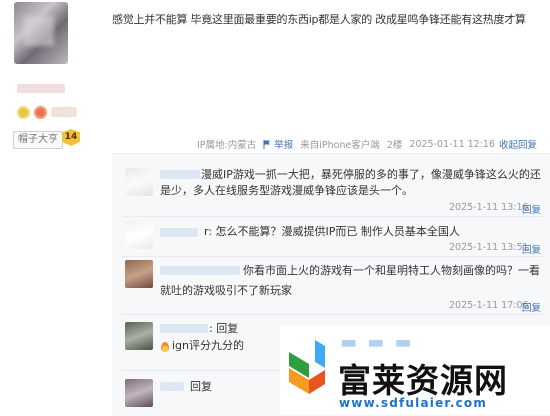  Describe the element at coordinates (391, 270) in the screenshot. I see `reply-text: 你看市面上火的游戏有一个和星明特工人物刻画像的吗？一看` at that location.